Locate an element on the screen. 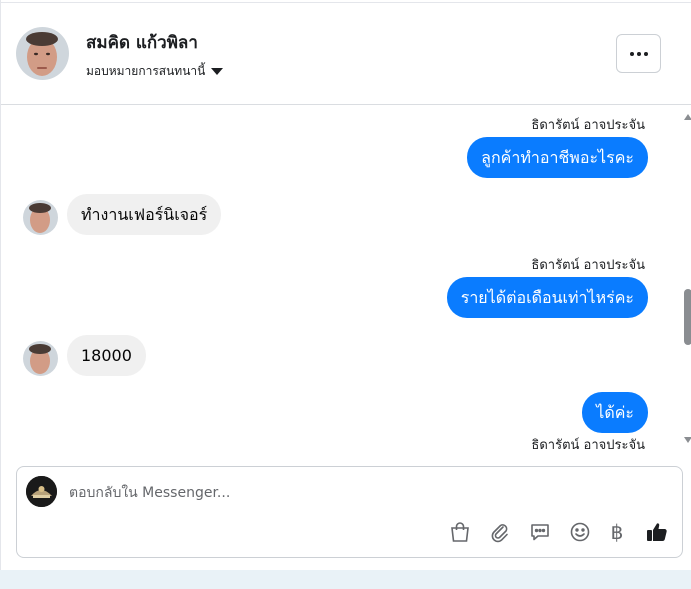 This screenshot has height=589, width=691. outgoing-message: ลูกค้าทำอาชีพอะไรคะ is located at coordinates (557, 157).